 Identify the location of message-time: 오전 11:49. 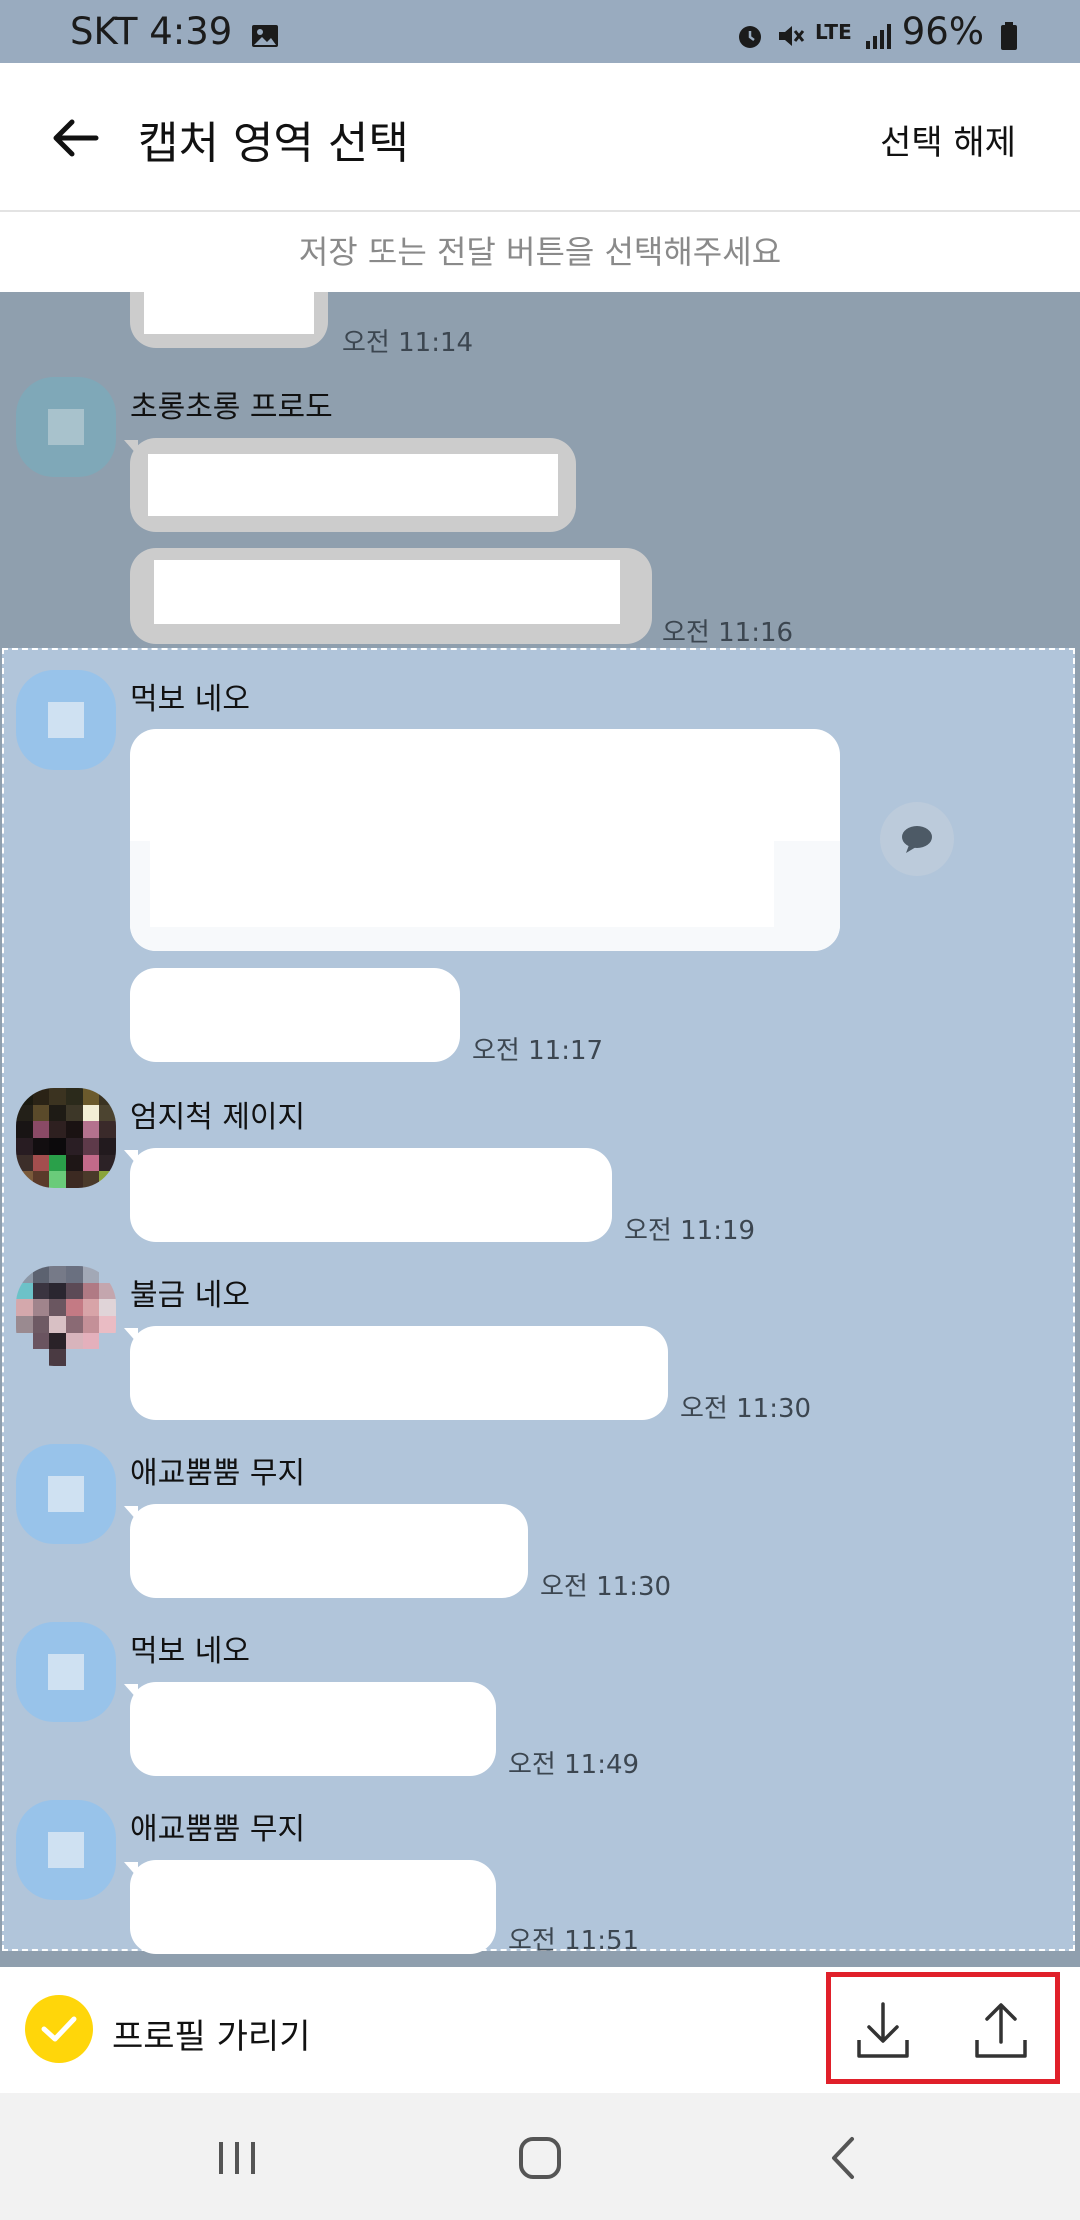
(574, 1765).